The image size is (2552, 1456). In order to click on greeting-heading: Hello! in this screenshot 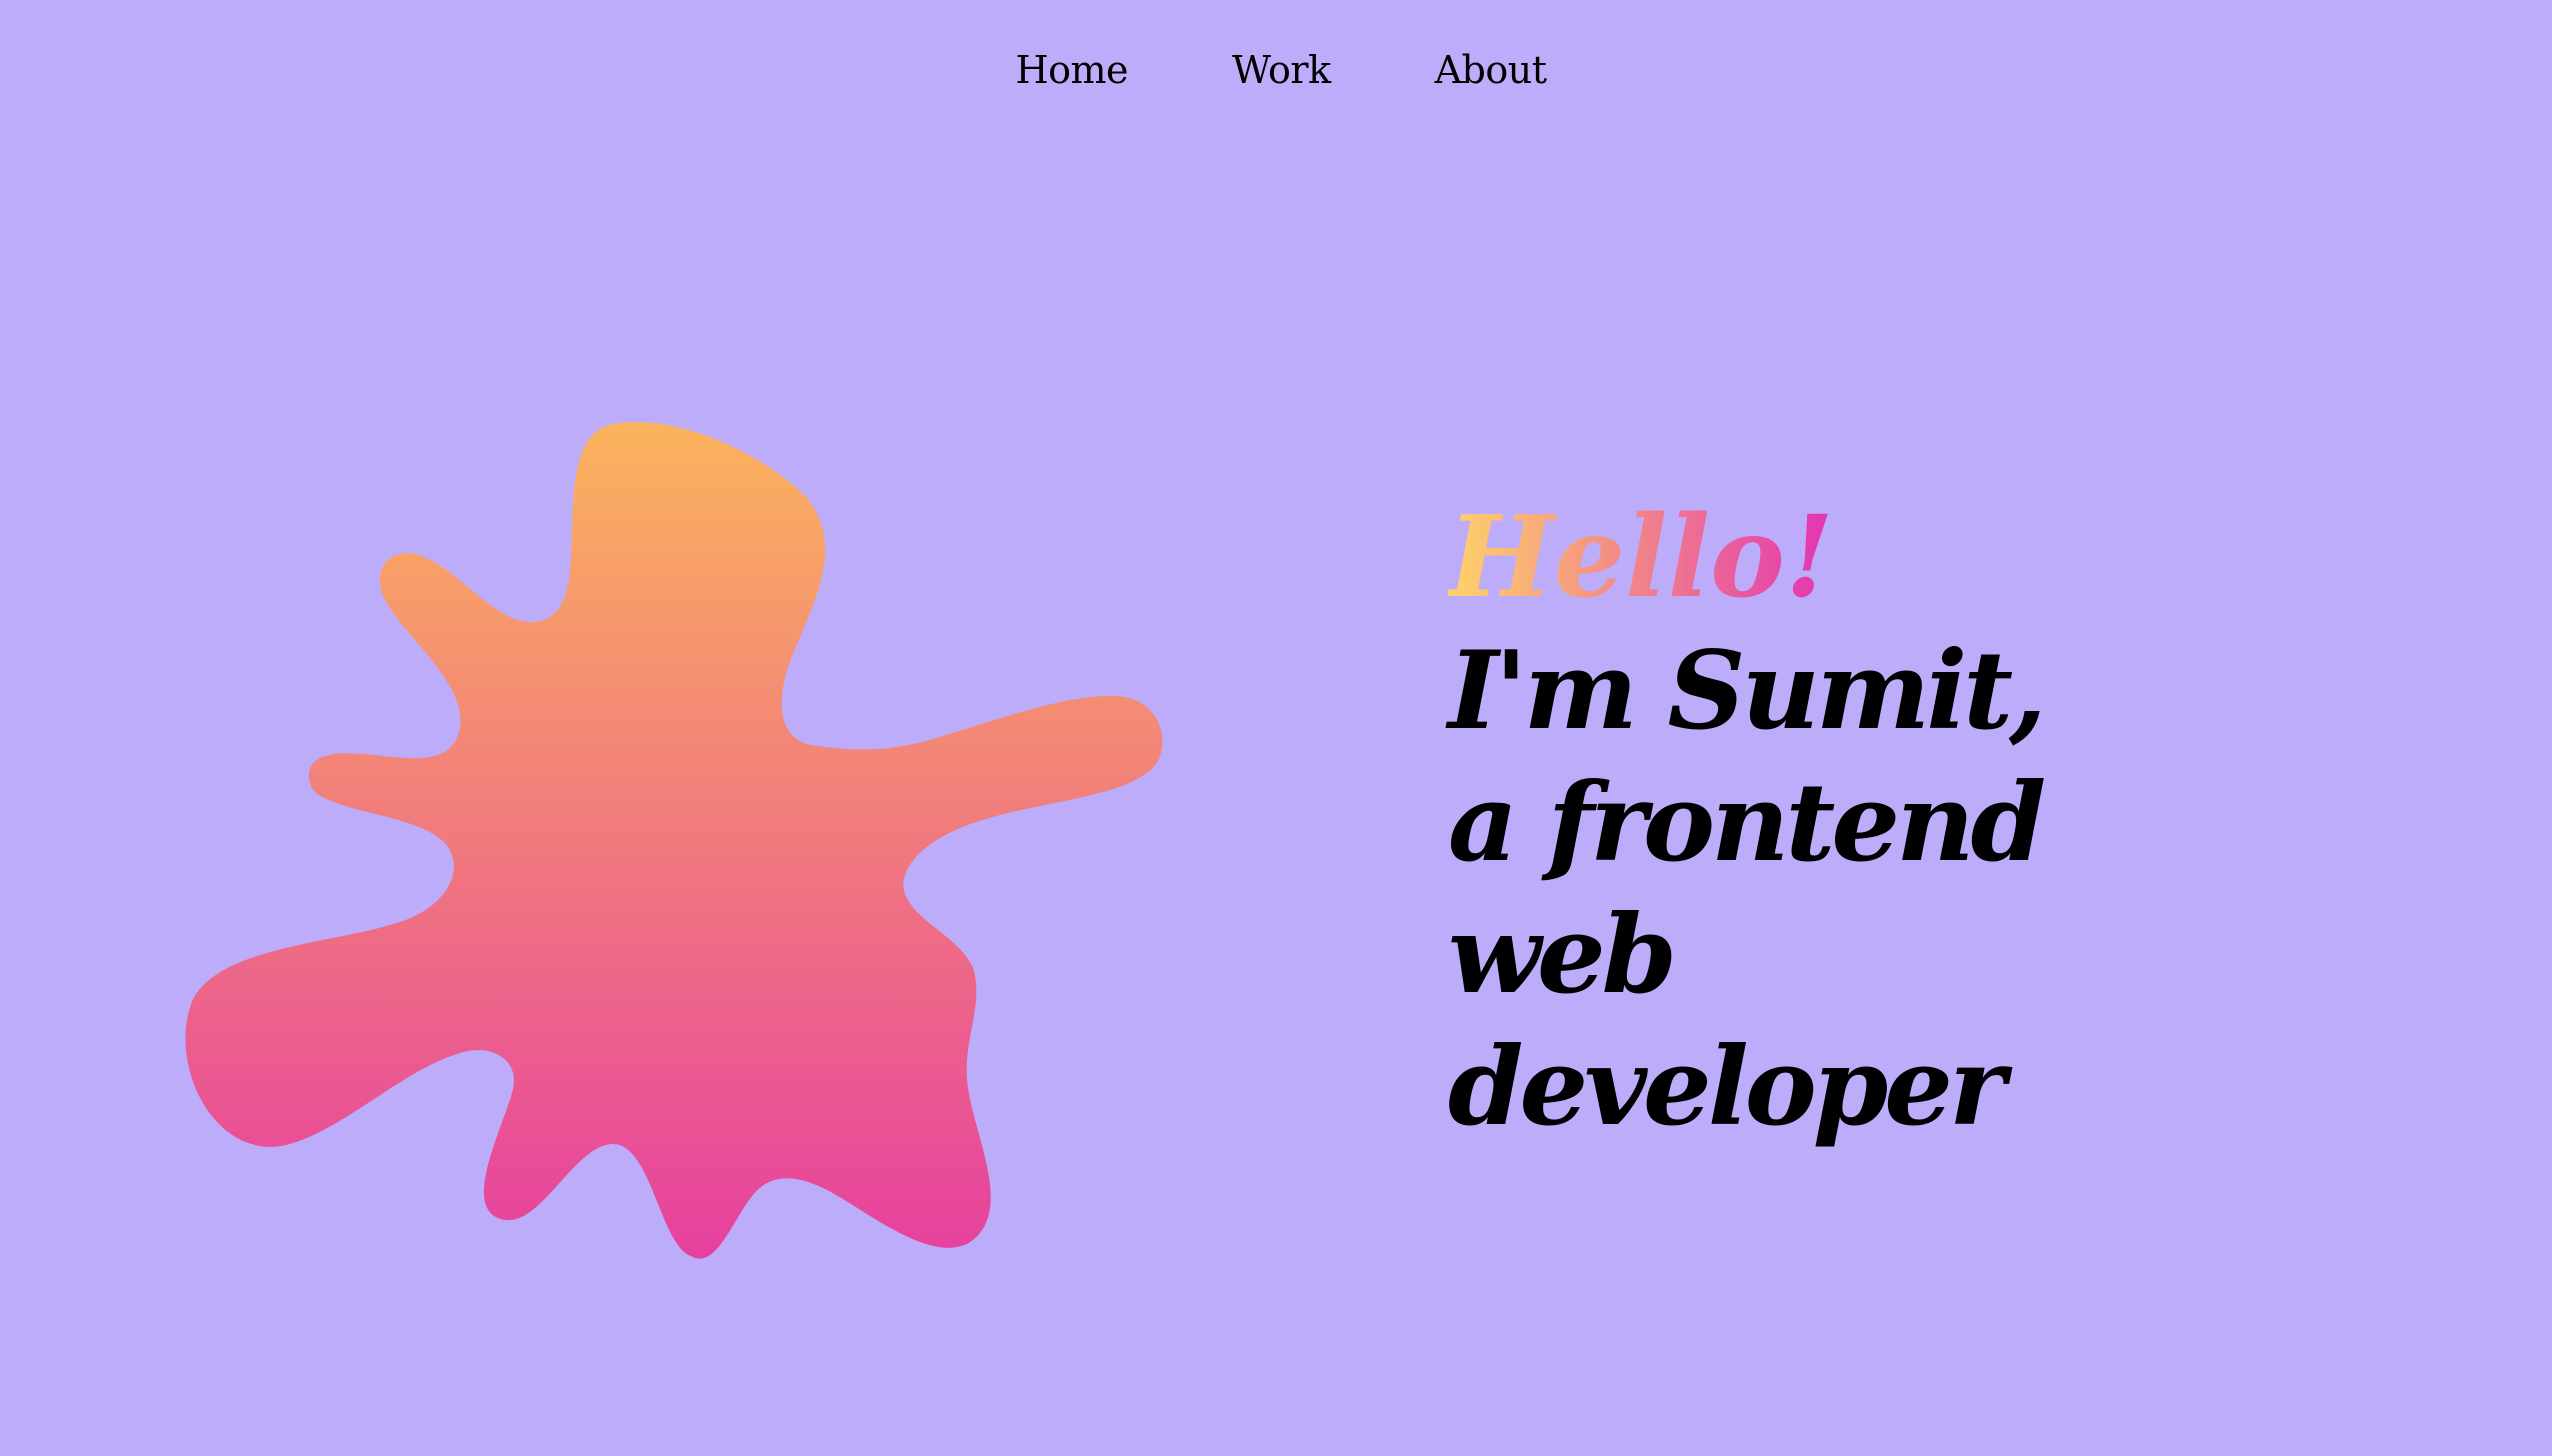, I will do `click(1641, 557)`.